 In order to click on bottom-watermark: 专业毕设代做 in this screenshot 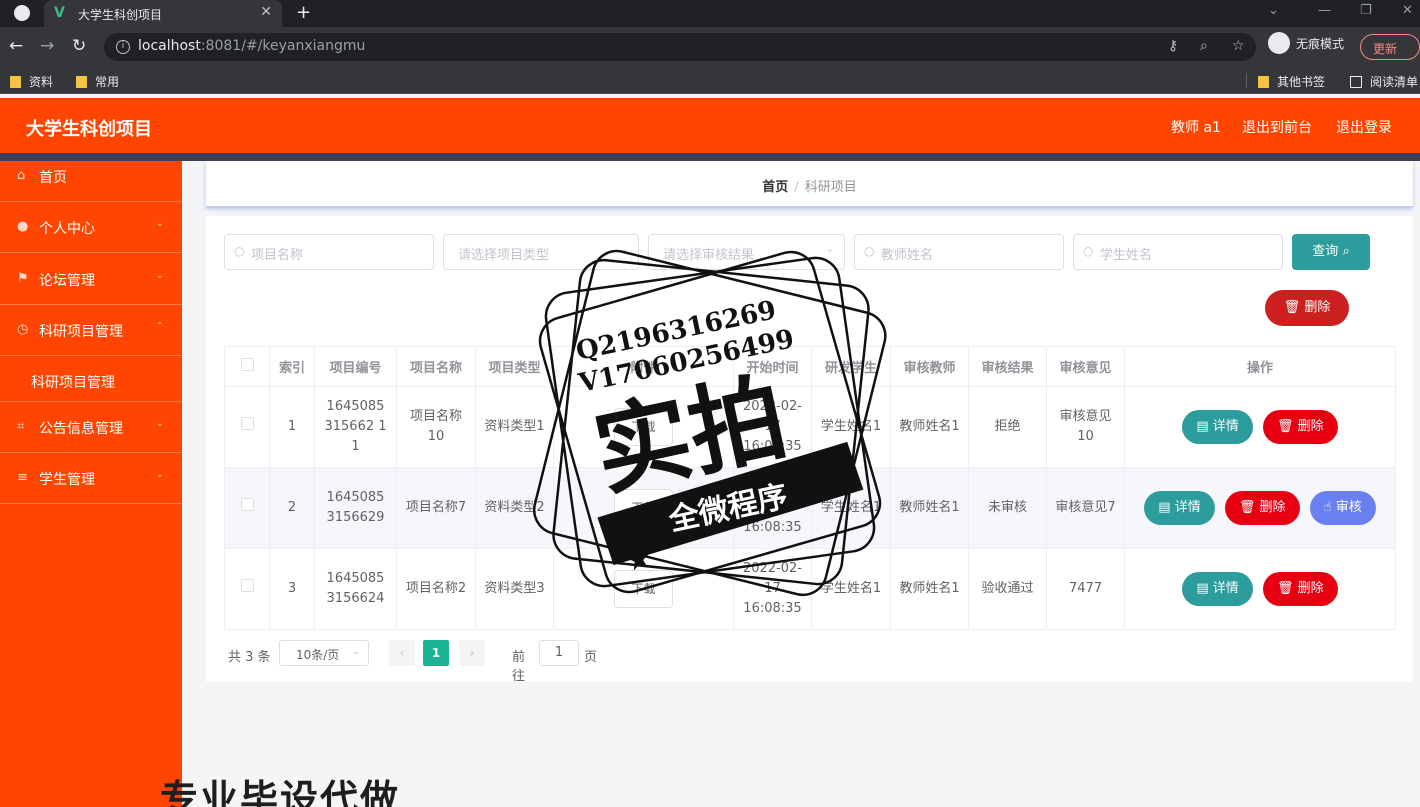, I will do `click(280, 792)`.